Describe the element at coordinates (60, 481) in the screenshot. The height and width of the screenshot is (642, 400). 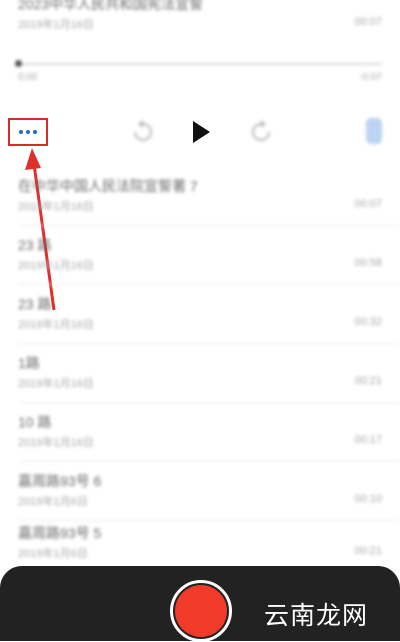
I see `recording-title: 嘉周路93号 6` at that location.